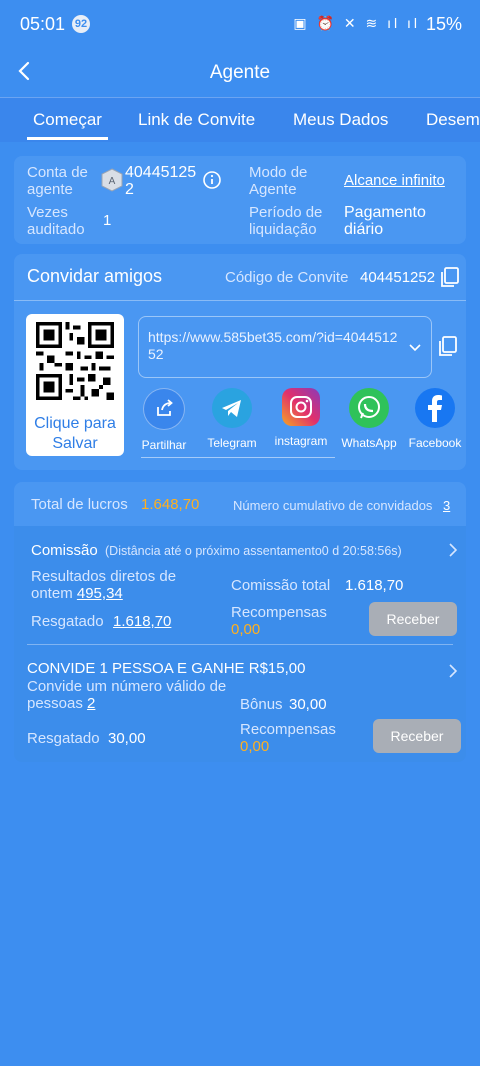 The image size is (480, 1066). I want to click on telegram-icon, so click(232, 408).